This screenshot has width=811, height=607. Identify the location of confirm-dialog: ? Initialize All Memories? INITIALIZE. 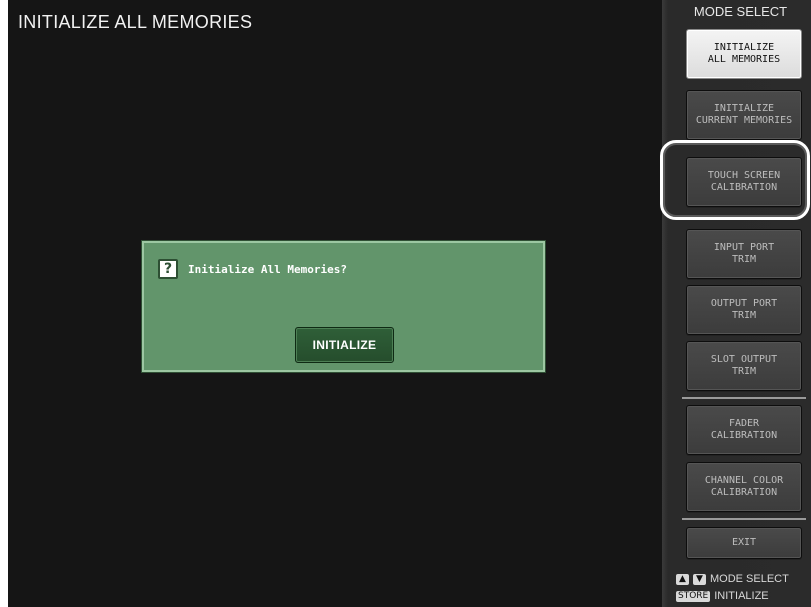
(343, 306).